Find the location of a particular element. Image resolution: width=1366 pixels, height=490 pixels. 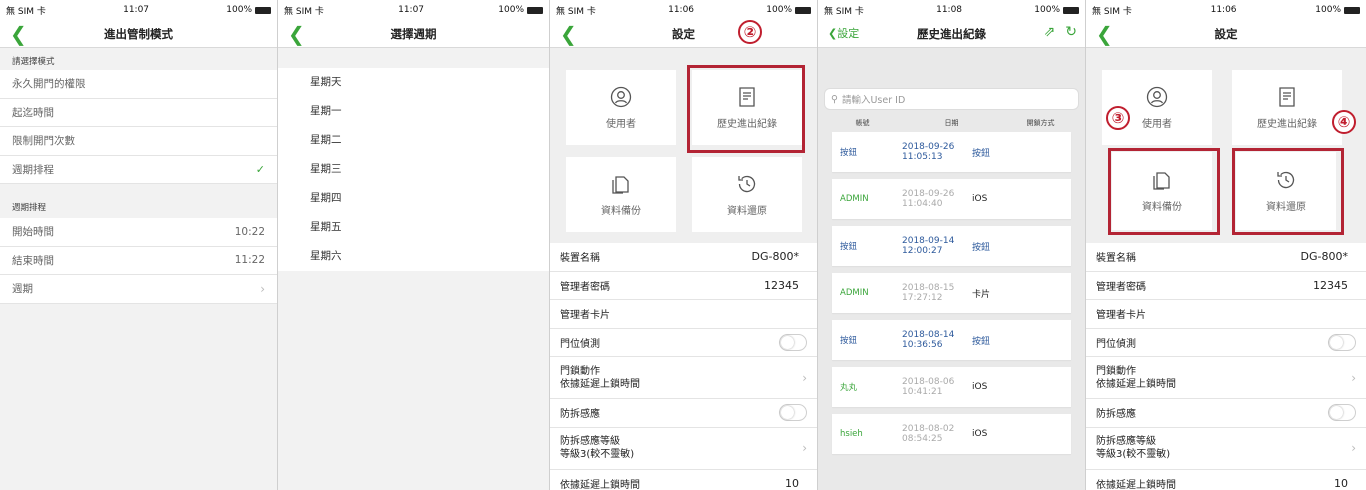

weekday-item: 星期四 is located at coordinates (413, 198).